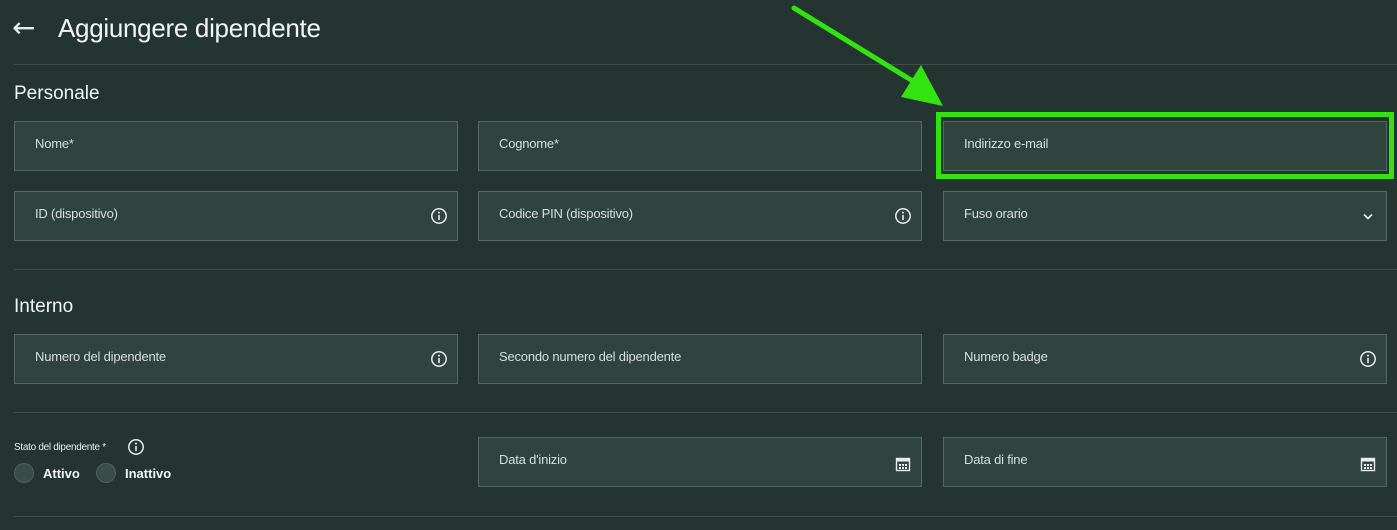  Describe the element at coordinates (700, 462) in the screenshot. I see `start-date-field: Data d'inizio` at that location.